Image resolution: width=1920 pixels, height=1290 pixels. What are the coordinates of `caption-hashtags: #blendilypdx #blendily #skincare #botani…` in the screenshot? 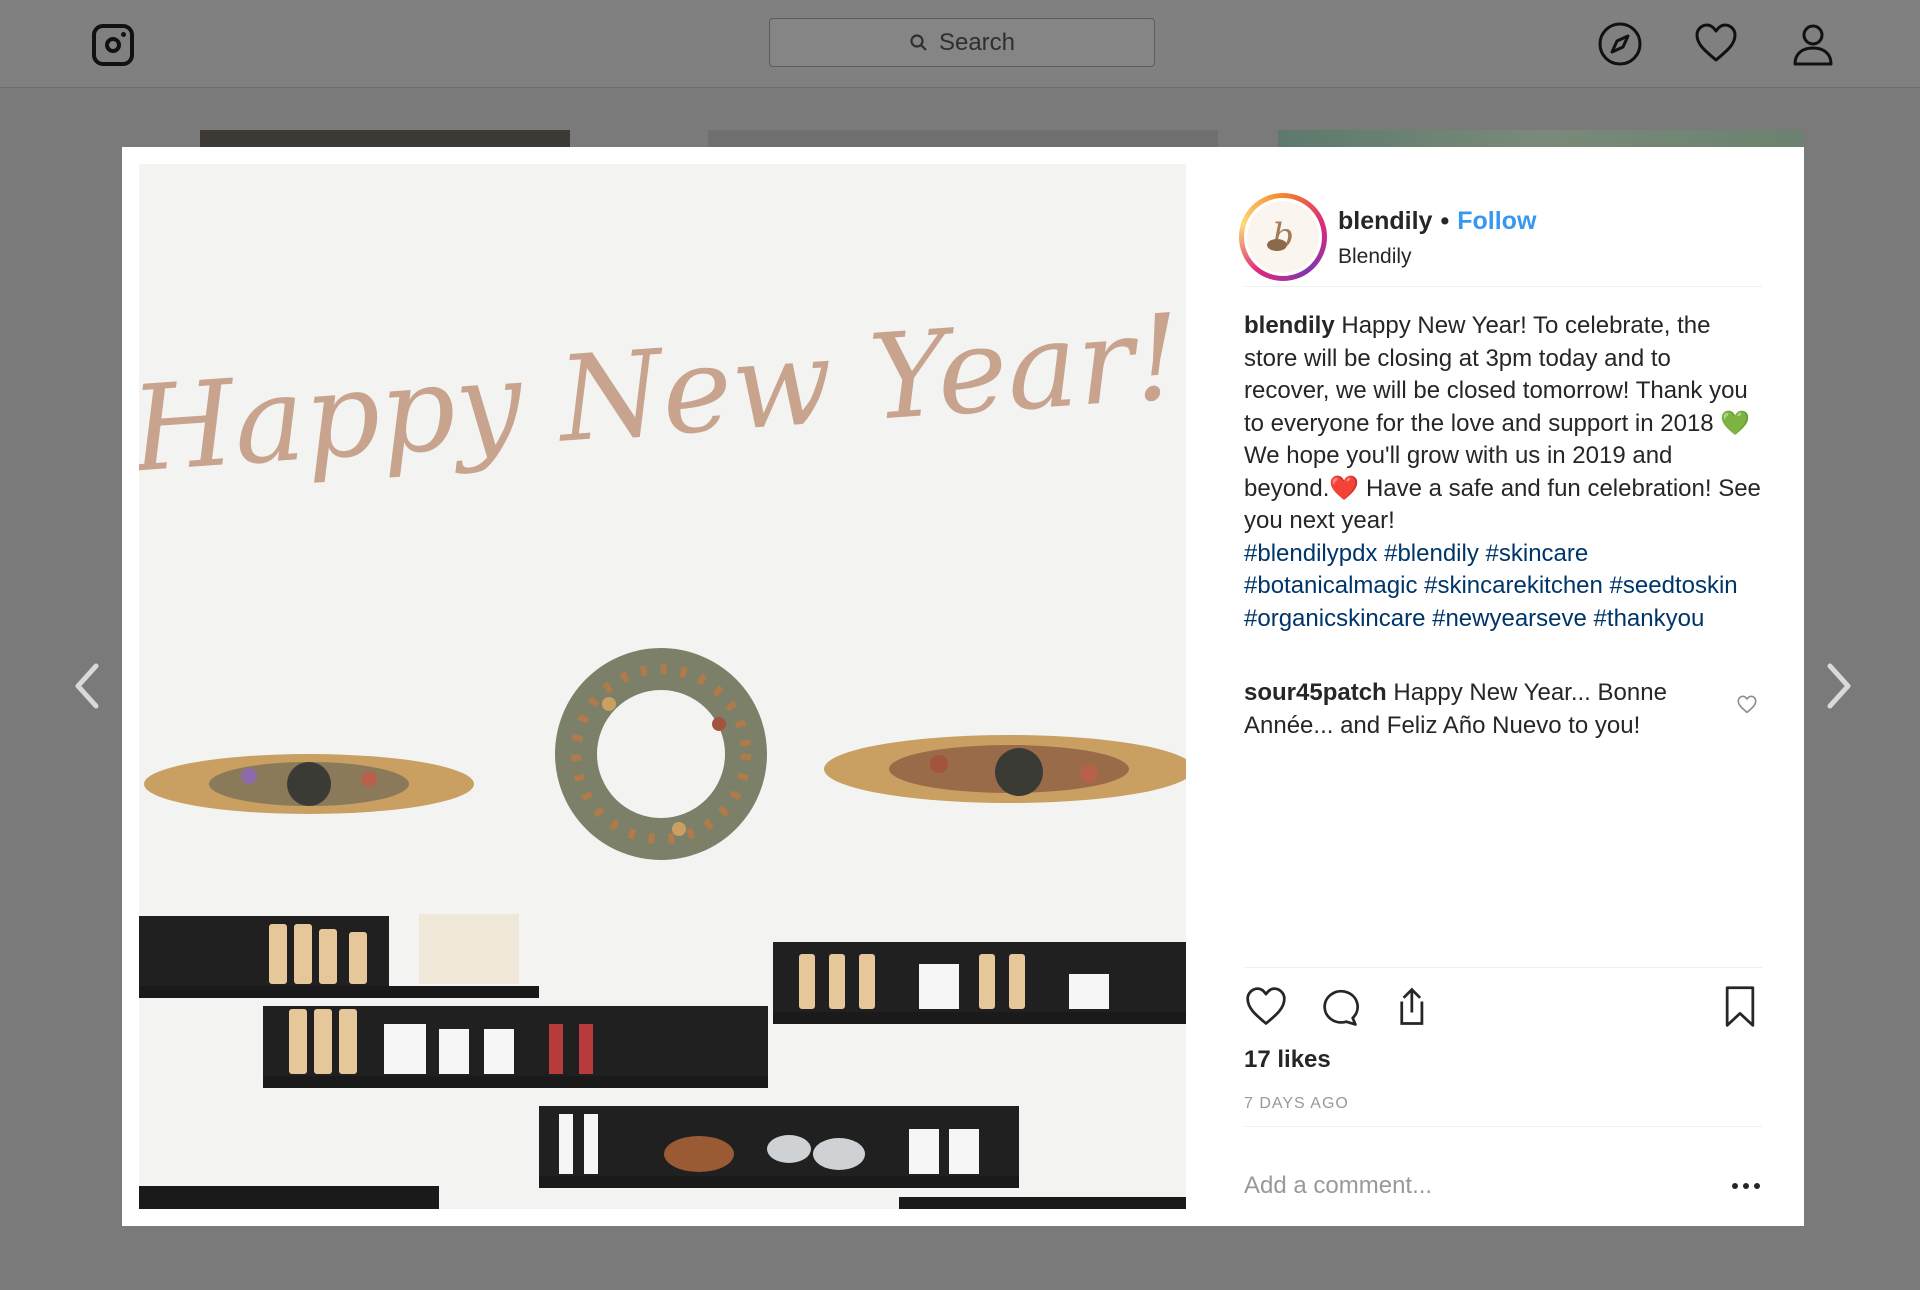 It's located at (1491, 586).